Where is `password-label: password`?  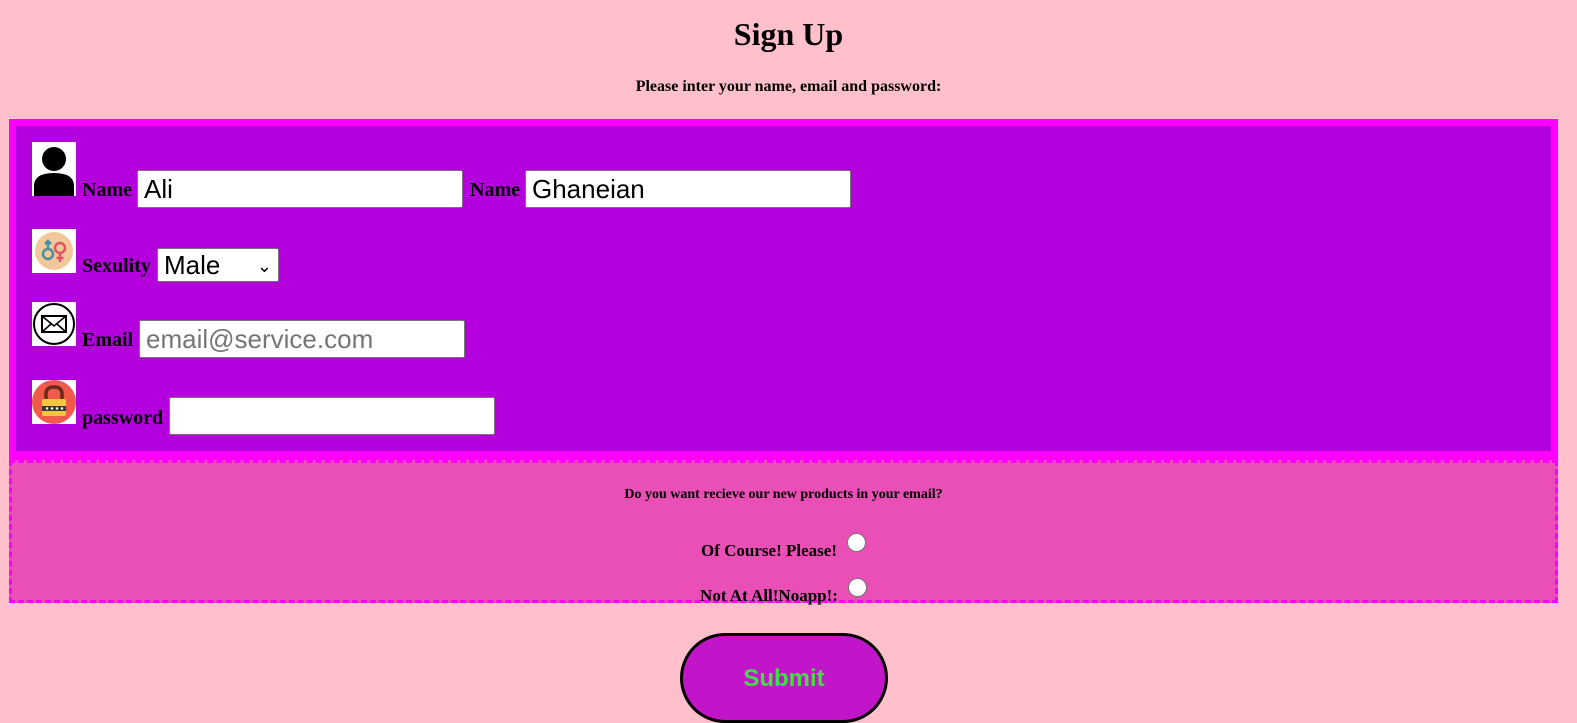 password-label: password is located at coordinates (123, 418).